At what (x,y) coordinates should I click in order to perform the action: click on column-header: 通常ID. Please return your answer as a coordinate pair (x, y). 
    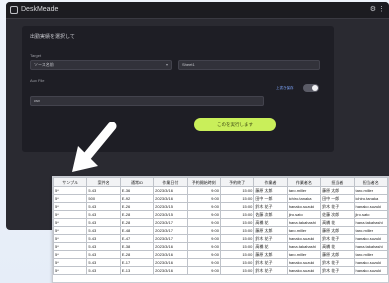
    Looking at the image, I should click on (137, 182).